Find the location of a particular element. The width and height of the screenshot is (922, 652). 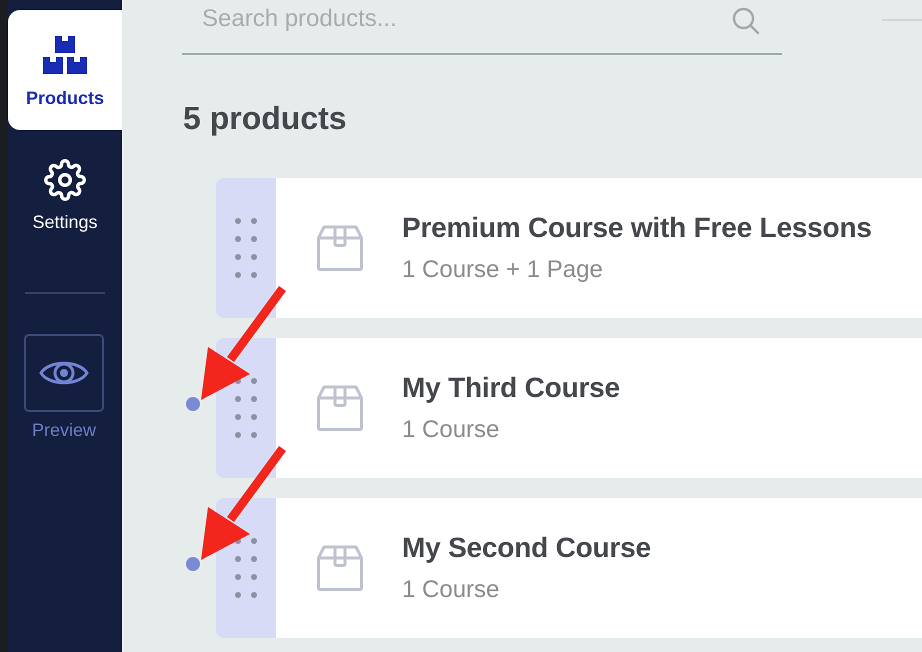

drag-handle is located at coordinates (246, 248).